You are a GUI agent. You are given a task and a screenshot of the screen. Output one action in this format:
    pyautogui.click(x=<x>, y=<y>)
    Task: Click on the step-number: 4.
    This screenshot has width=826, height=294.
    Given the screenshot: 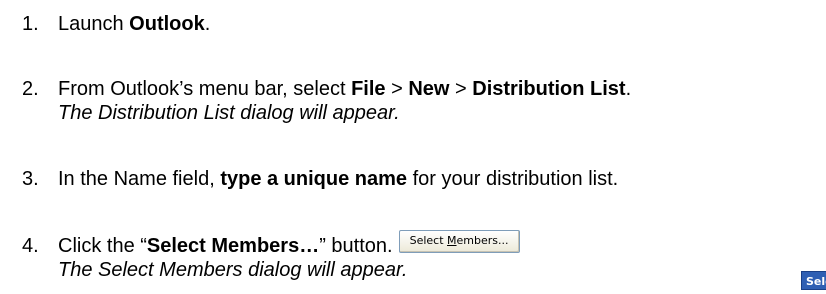 What is the action you would take?
    pyautogui.click(x=30, y=246)
    